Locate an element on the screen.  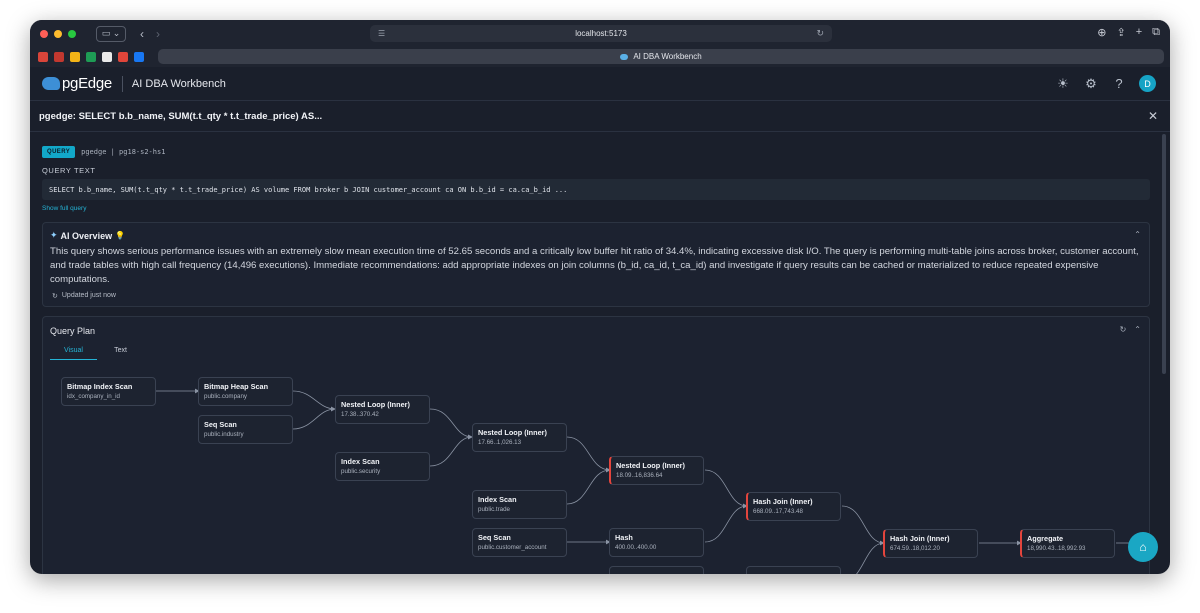
plan-node-bitmap-heap-scan: Bitmap Heap Scan public.company is located at coordinates (245, 391).